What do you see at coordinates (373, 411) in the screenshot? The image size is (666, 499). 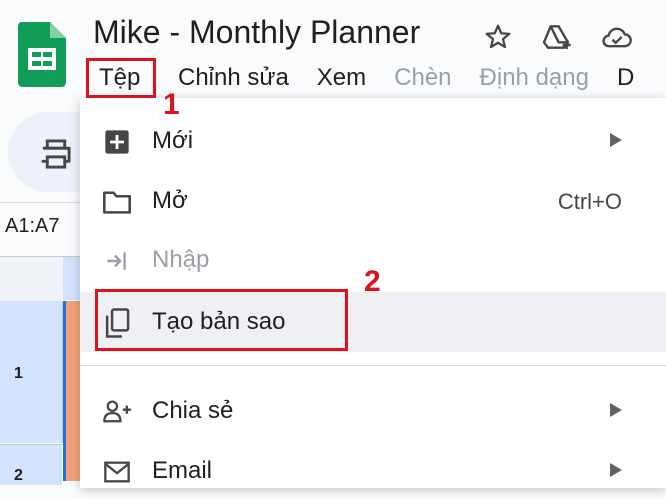 I see `menu-item-share: Chia sẻ` at bounding box center [373, 411].